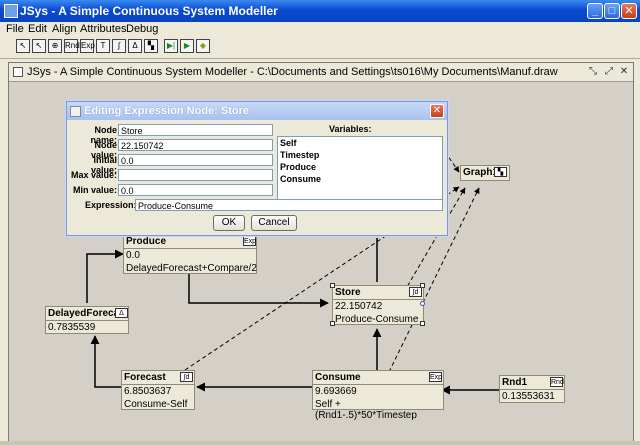  What do you see at coordinates (612, 11) in the screenshot?
I see `maximize-button: □` at bounding box center [612, 11].